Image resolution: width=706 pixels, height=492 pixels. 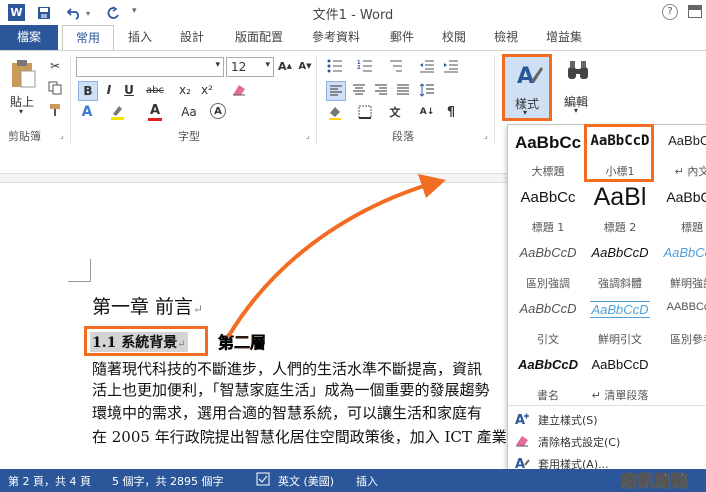 What do you see at coordinates (359, 90) in the screenshot?
I see `align-center-icon` at bounding box center [359, 90].